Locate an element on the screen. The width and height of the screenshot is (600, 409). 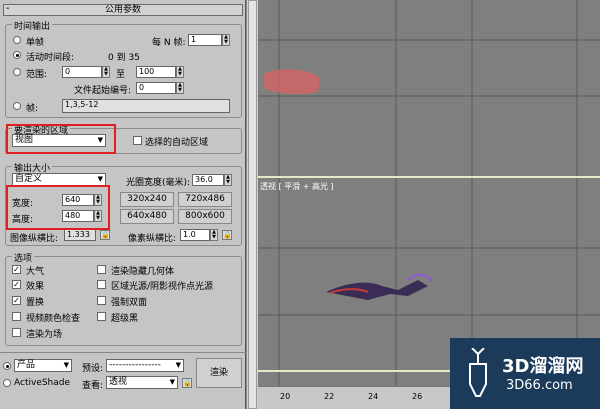
file-start-spinner: ▲ ▼ is located at coordinates (180, 88).